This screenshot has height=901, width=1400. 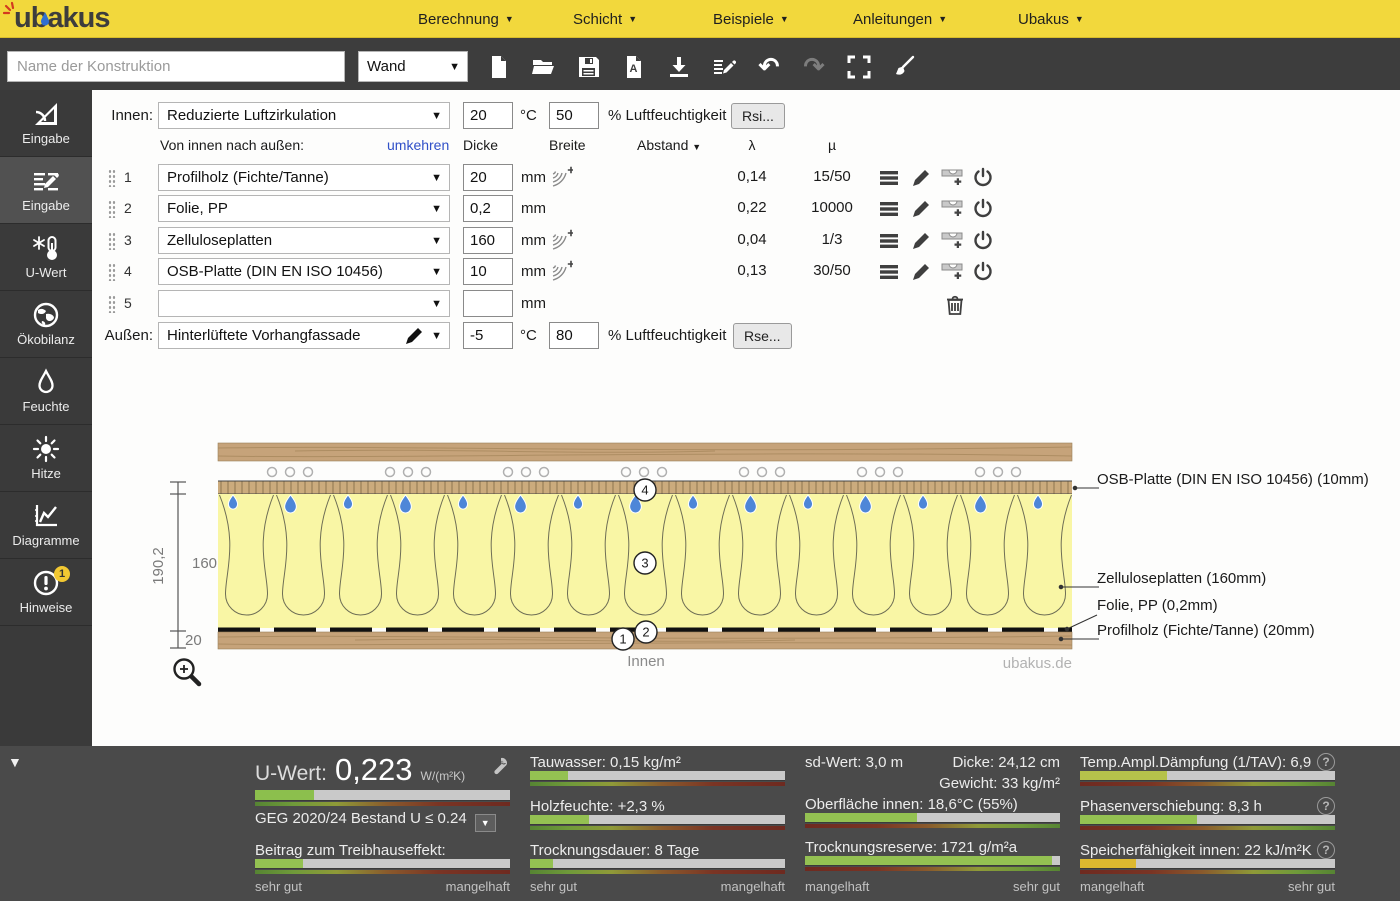 What do you see at coordinates (46, 516) in the screenshot?
I see `chart-icon` at bounding box center [46, 516].